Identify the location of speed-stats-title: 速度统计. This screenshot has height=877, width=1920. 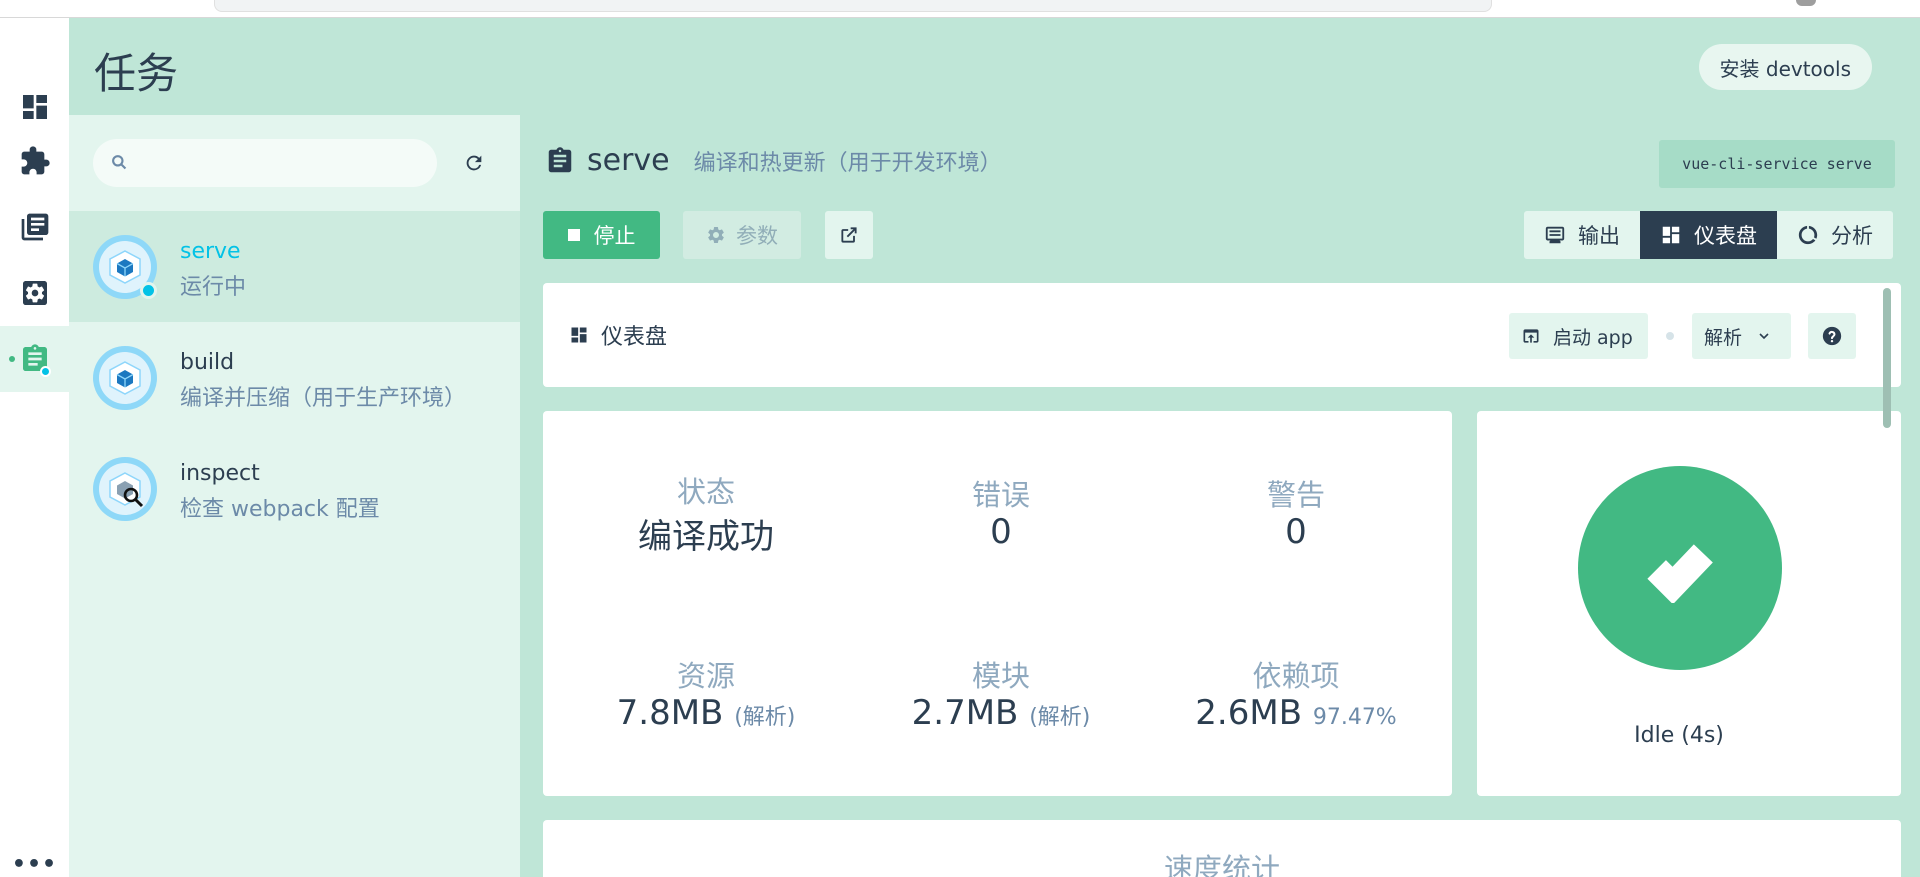
(1221, 864).